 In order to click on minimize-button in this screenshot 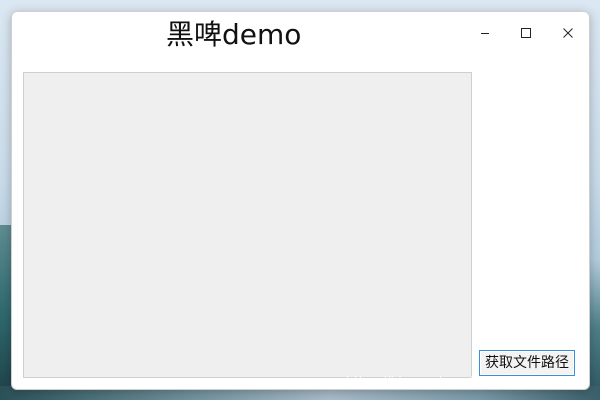, I will do `click(485, 33)`.